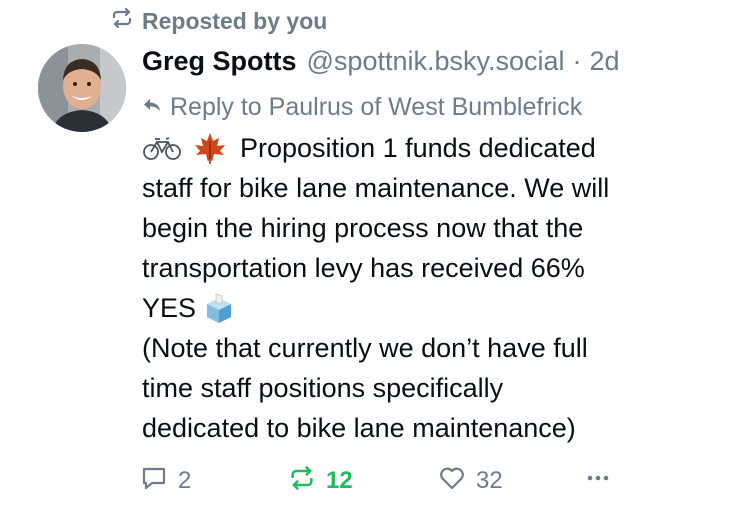 This screenshot has width=750, height=526. I want to click on post-line: Proposition 1 funds dedicated, so click(437, 148).